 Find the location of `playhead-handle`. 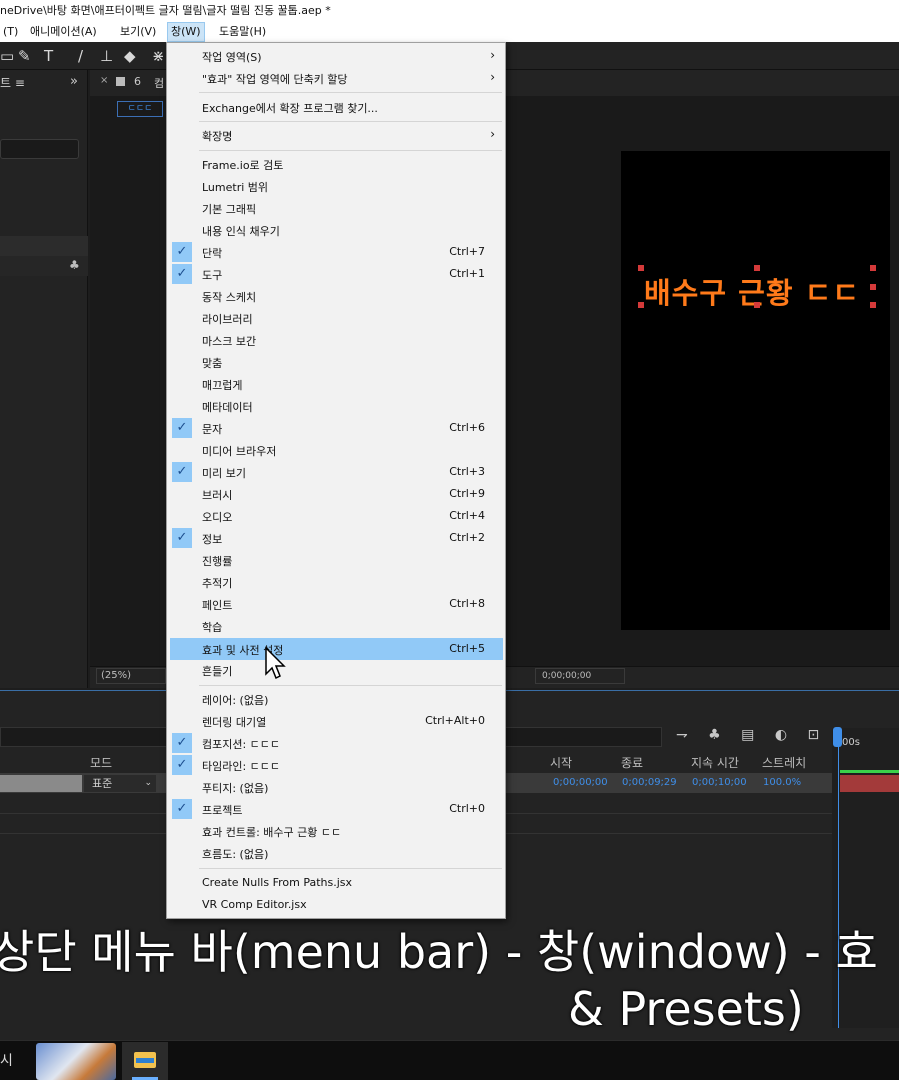

playhead-handle is located at coordinates (837, 737).